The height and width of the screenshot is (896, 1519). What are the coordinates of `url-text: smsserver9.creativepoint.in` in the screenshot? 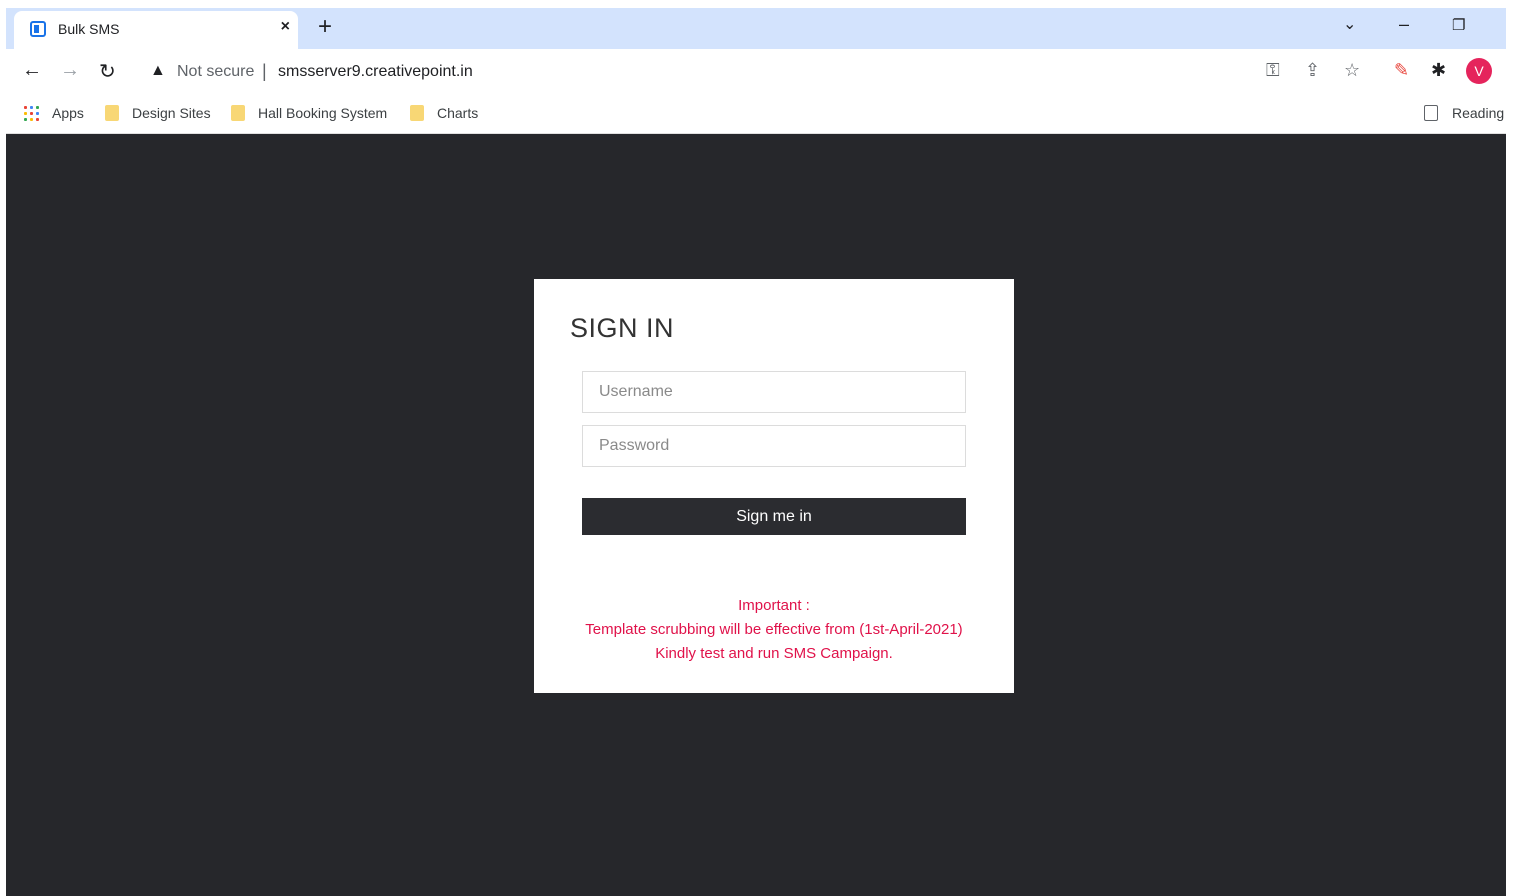 It's located at (375, 72).